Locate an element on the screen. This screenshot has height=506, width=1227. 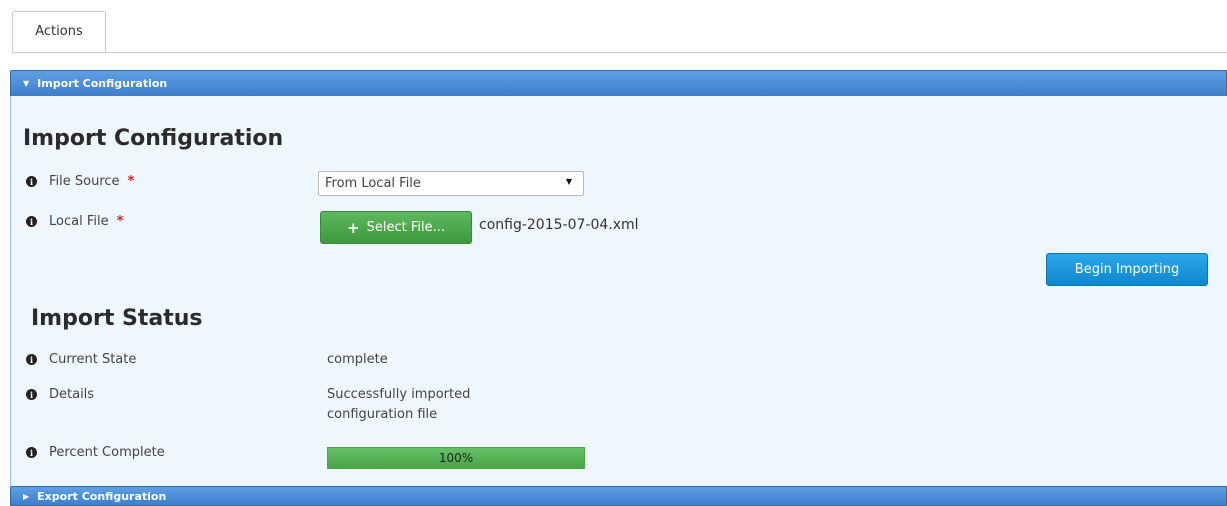
details-value-line2: configuration file is located at coordinates (382, 414).